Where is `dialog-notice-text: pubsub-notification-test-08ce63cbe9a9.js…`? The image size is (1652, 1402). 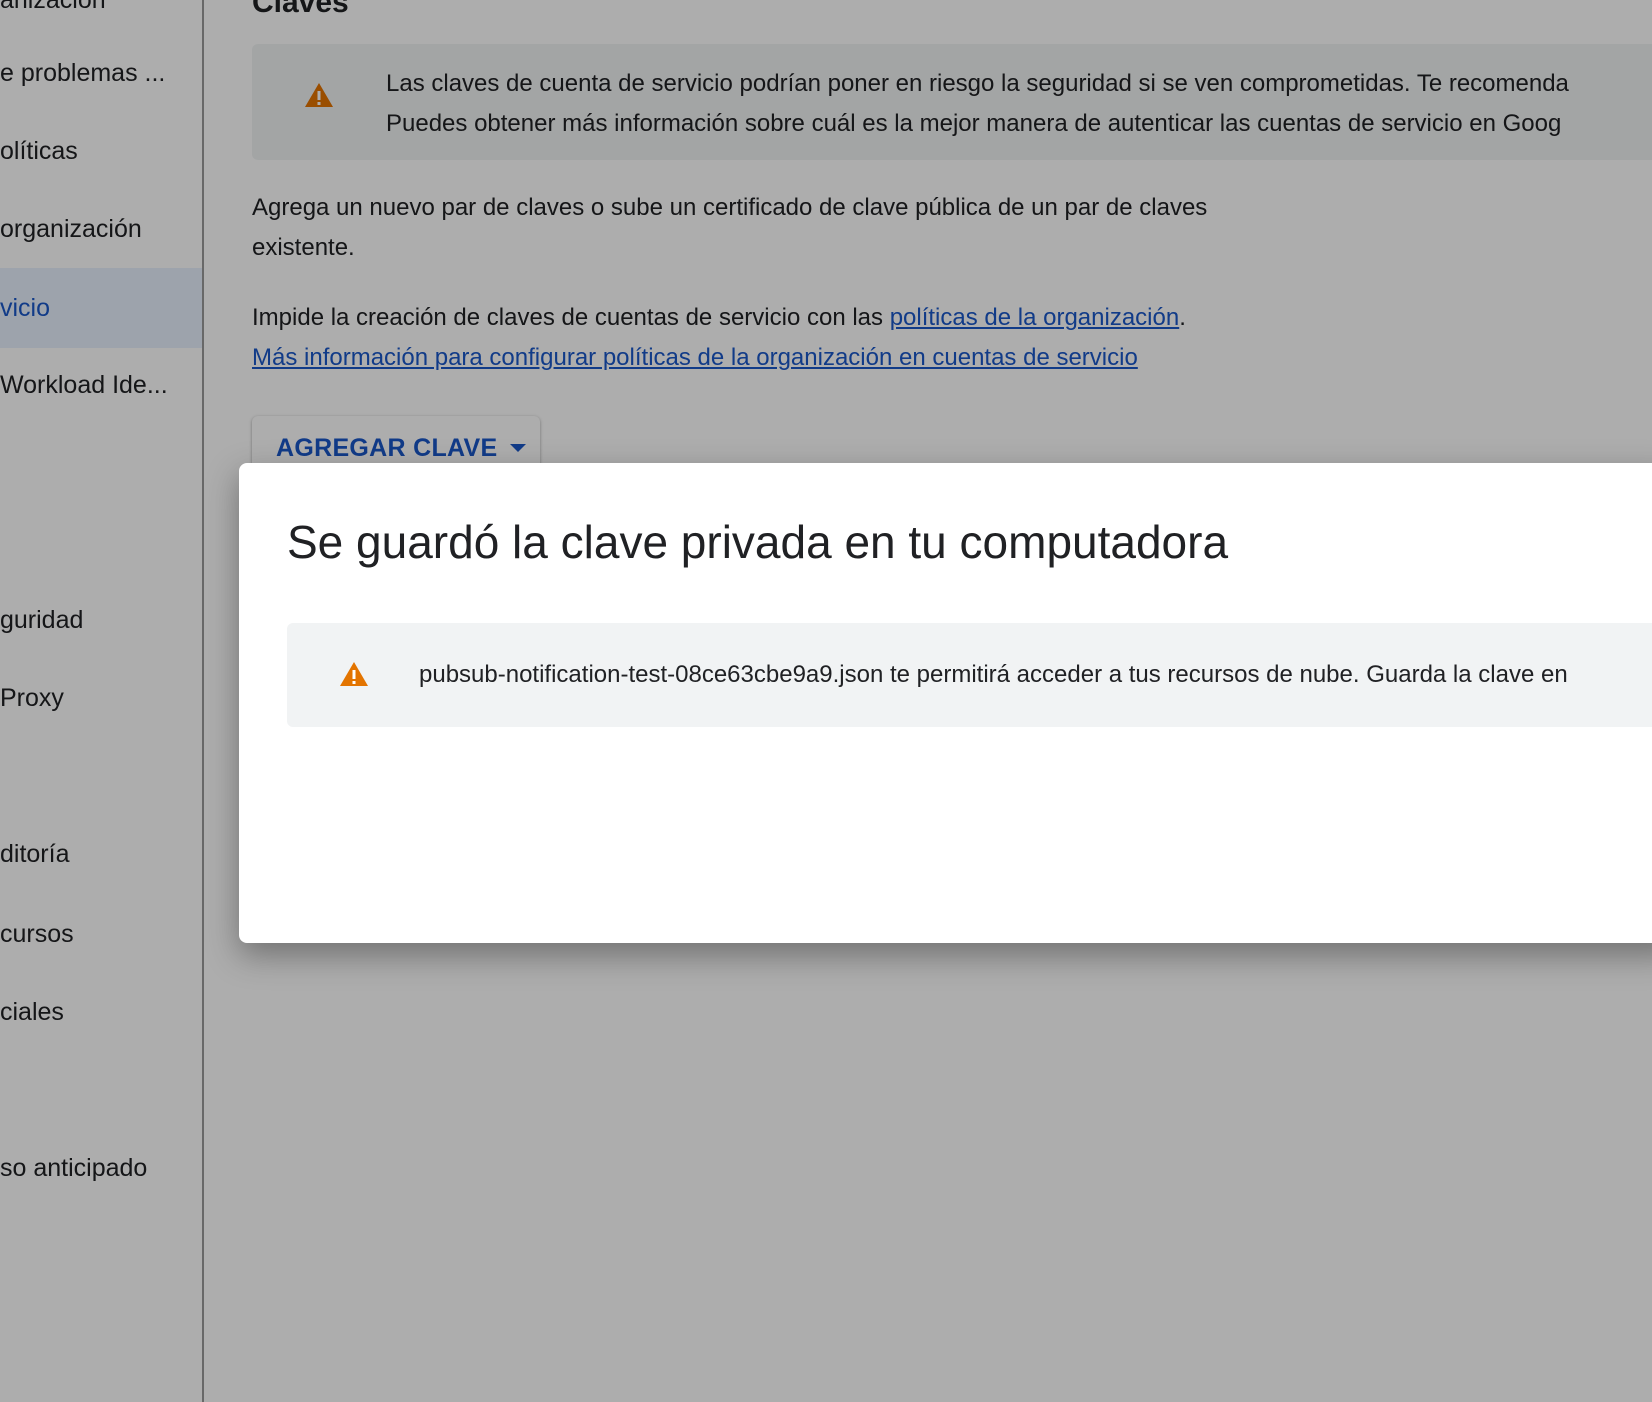
dialog-notice-text: pubsub-notification-test-08ce63cbe9a9.js… is located at coordinates (993, 674).